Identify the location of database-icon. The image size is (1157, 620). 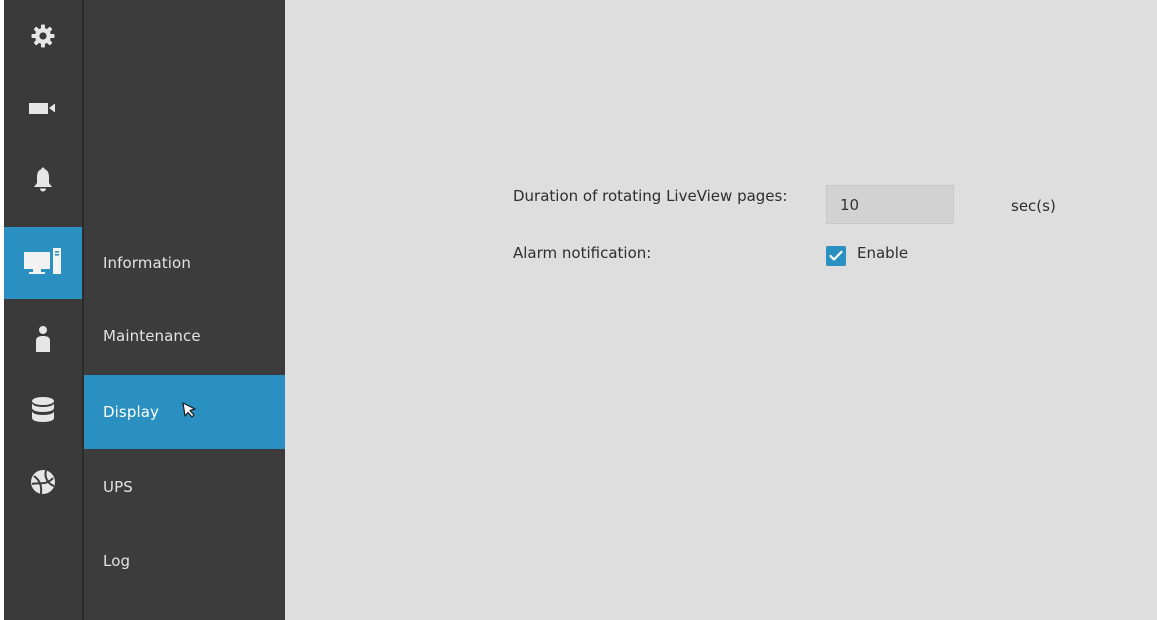
(43, 409).